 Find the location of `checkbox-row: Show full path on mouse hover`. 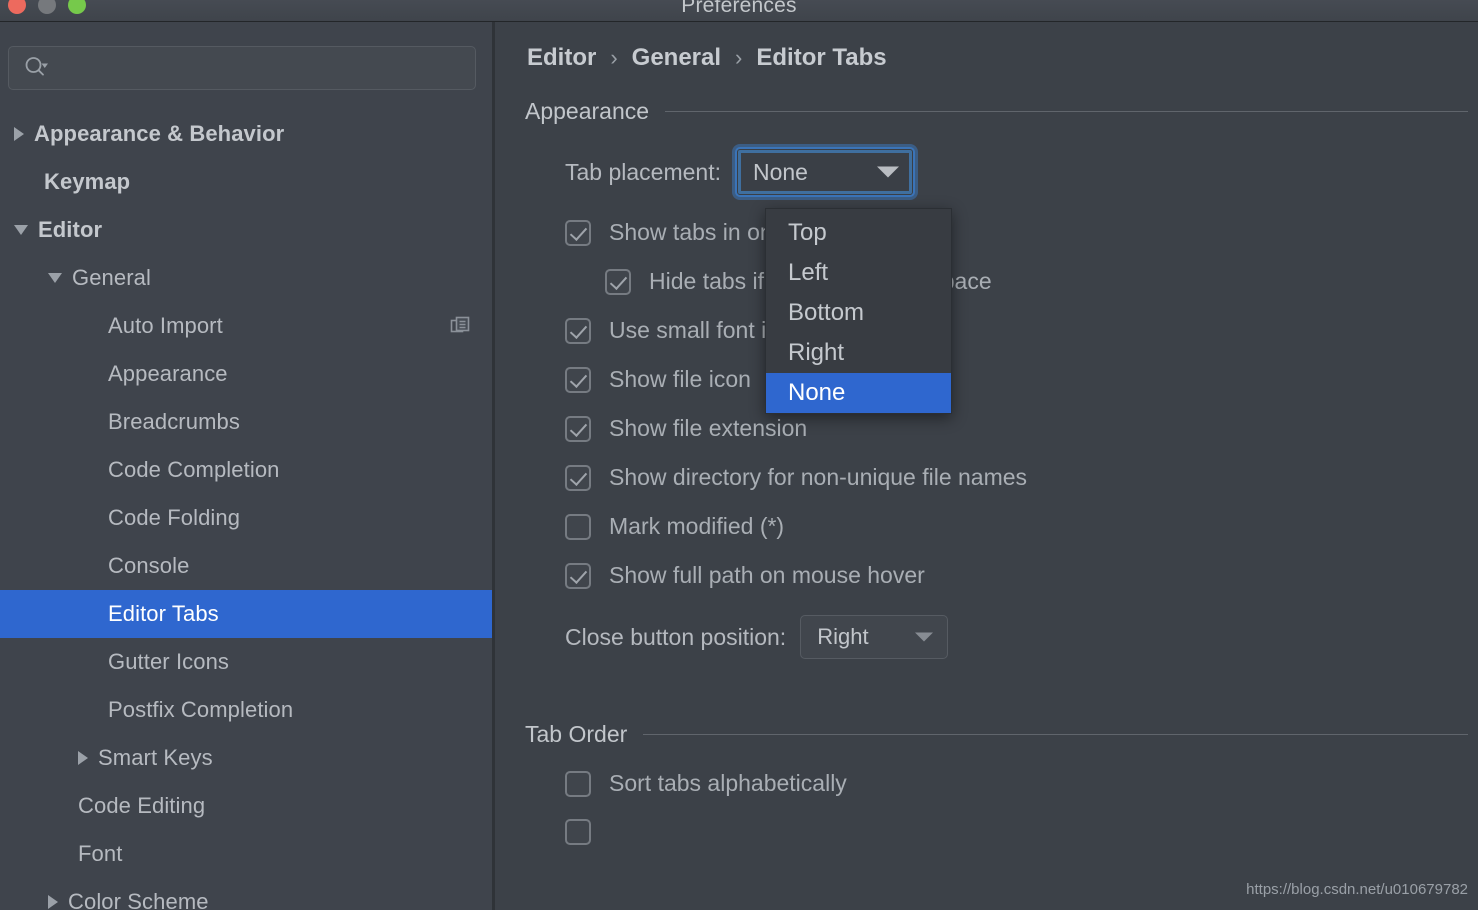

checkbox-row: Show full path on mouse hover is located at coordinates (1021, 575).